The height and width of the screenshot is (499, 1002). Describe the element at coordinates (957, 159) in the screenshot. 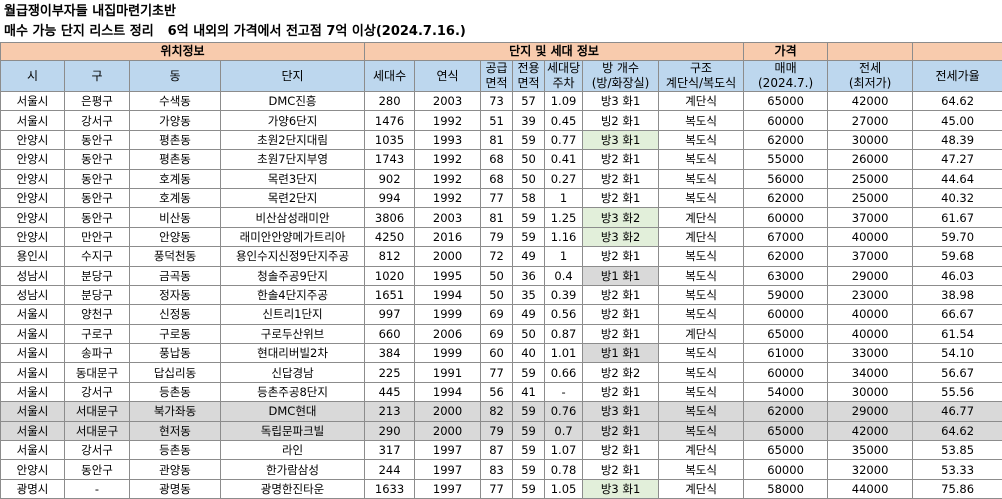

I see `cell-ratio: 47.27` at that location.